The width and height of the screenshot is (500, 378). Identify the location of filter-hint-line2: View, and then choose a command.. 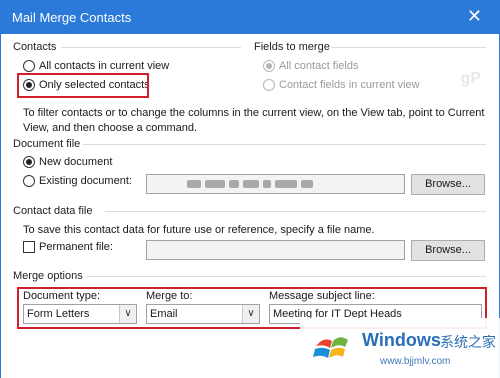
(110, 128).